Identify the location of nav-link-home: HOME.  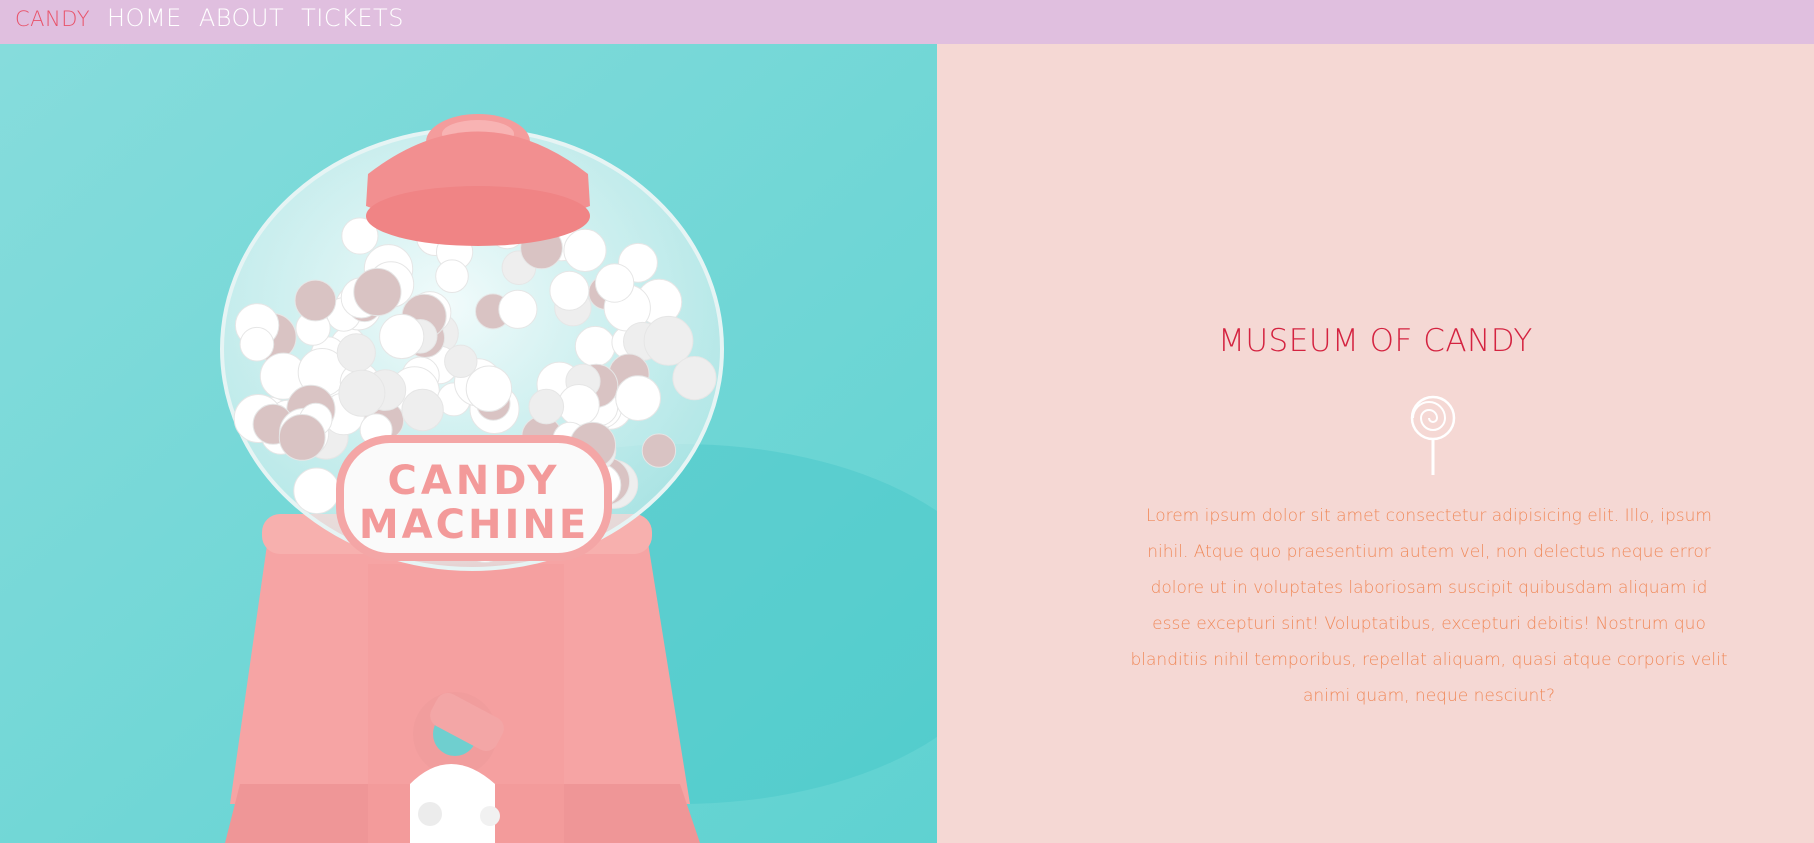
(144, 18).